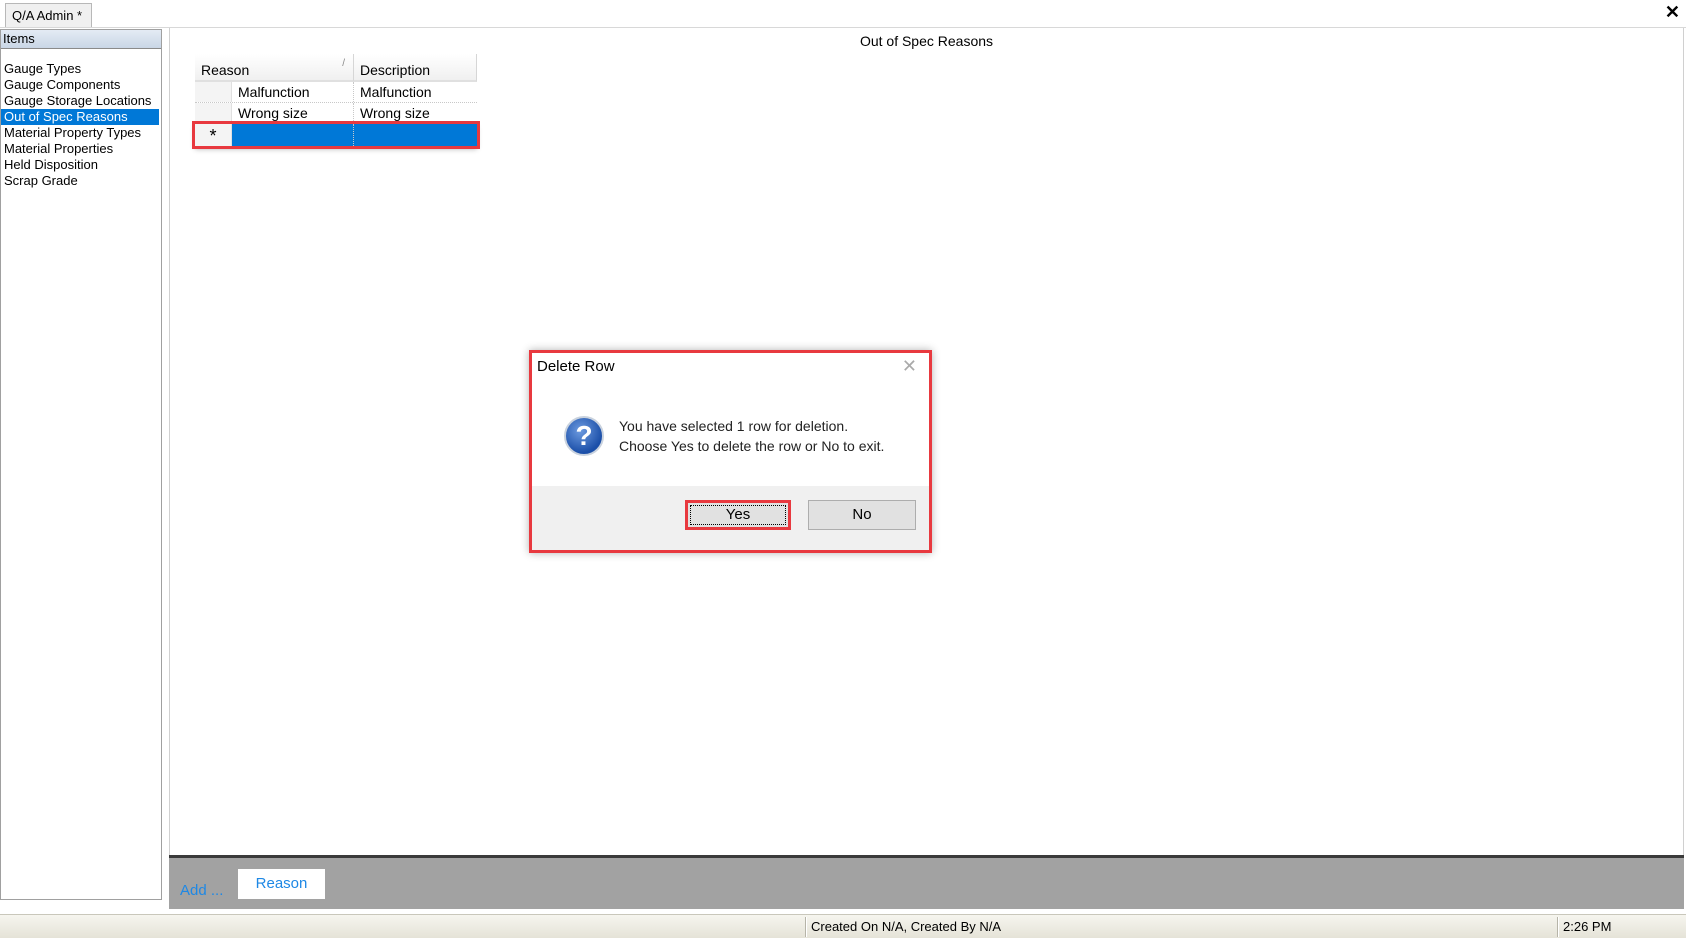 The width and height of the screenshot is (1686, 938). What do you see at coordinates (415, 92) in the screenshot?
I see `cell-description: Malfunction` at bounding box center [415, 92].